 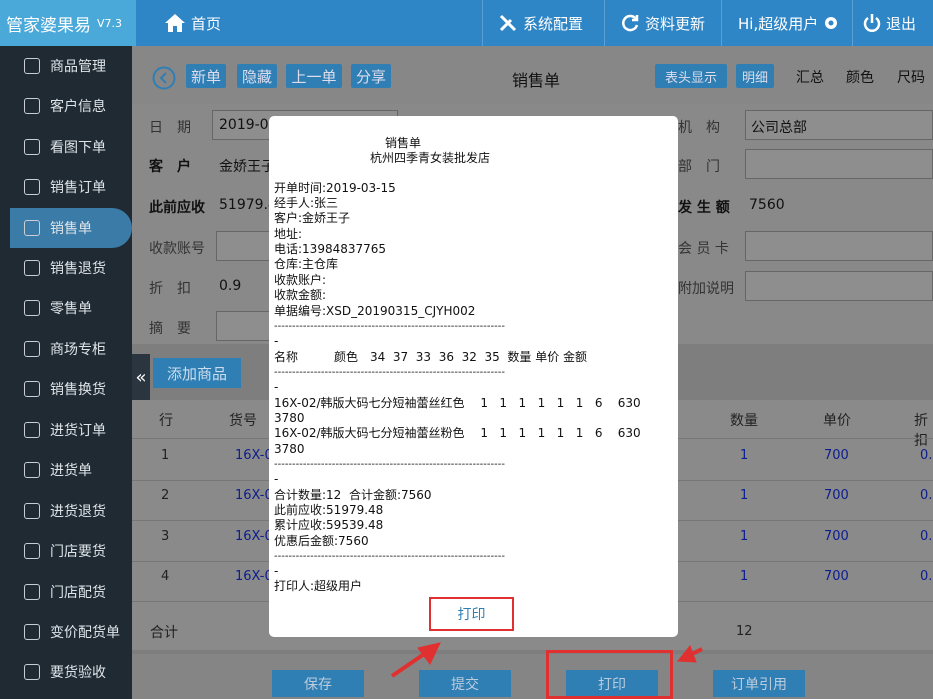 I want to click on receipt-line: 电话:13984837765, so click(x=330, y=249).